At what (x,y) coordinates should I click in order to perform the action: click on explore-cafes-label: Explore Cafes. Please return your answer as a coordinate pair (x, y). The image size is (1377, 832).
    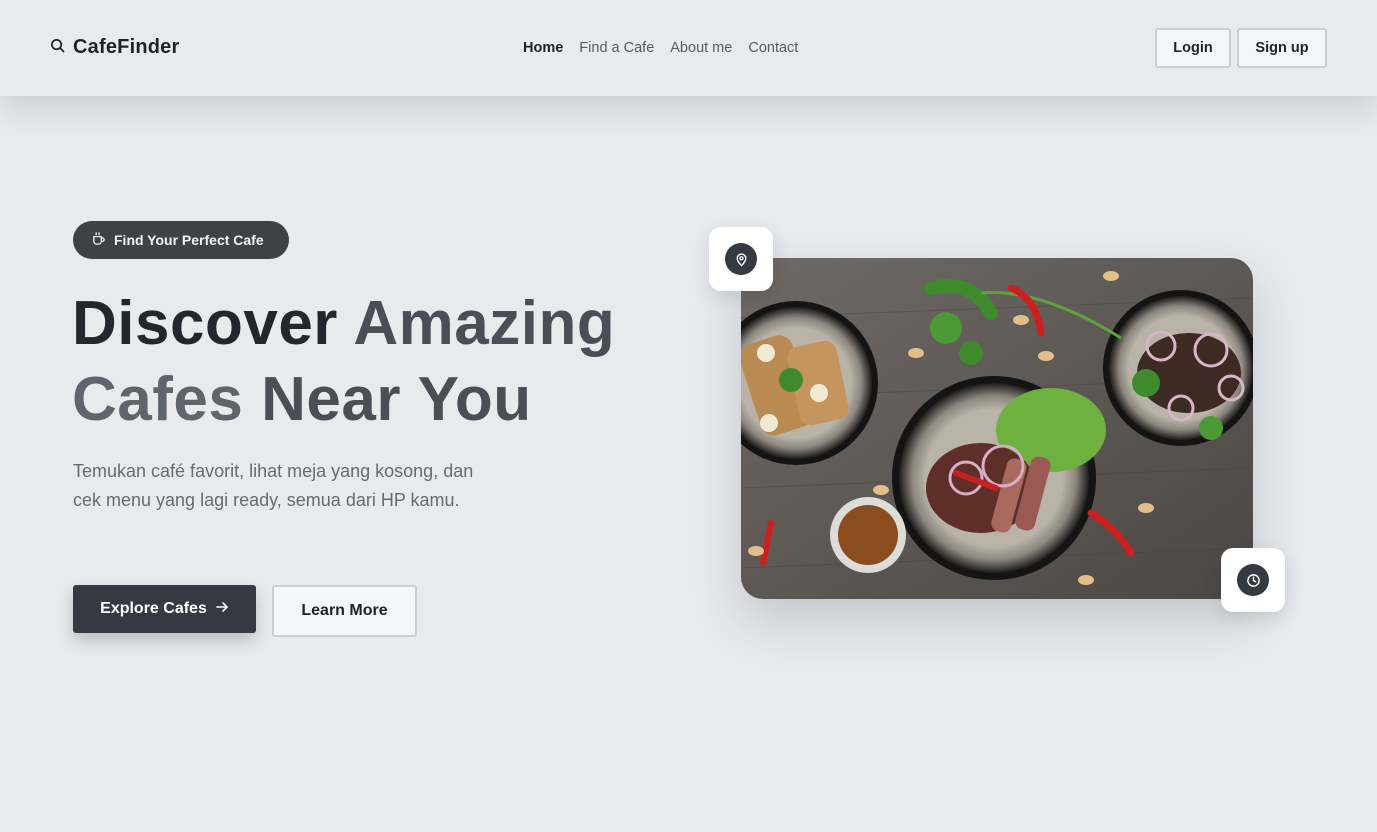
    Looking at the image, I should click on (153, 608).